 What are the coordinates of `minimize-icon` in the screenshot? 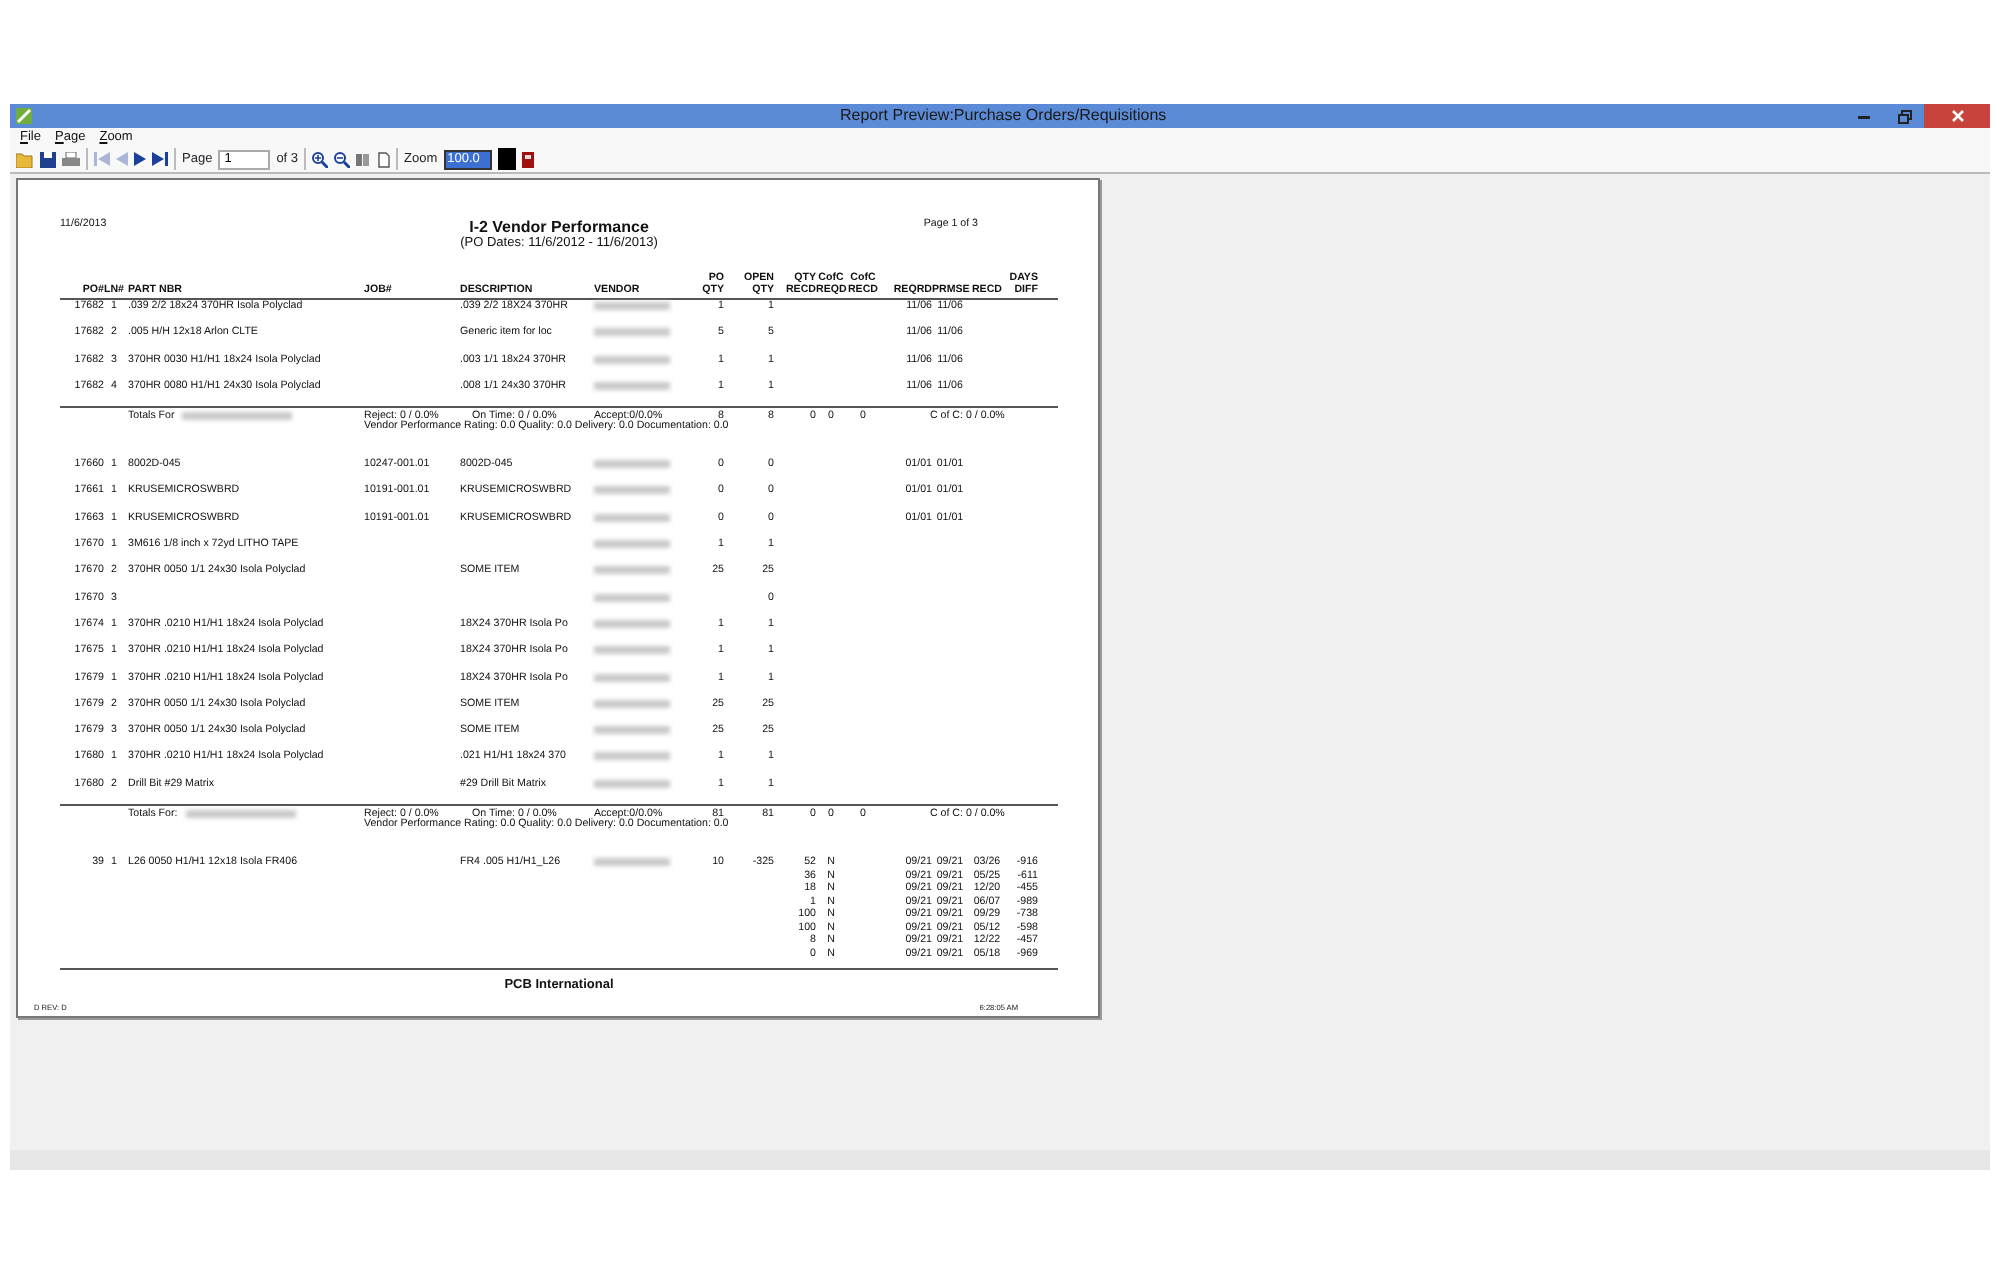 It's located at (1864, 116).